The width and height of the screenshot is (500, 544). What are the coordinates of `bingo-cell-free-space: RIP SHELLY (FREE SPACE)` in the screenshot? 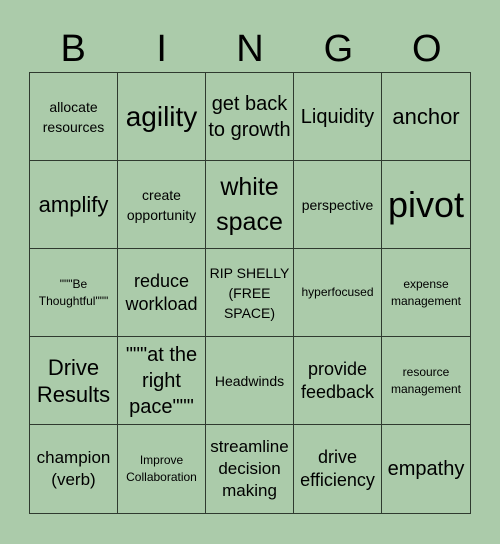 It's located at (250, 293).